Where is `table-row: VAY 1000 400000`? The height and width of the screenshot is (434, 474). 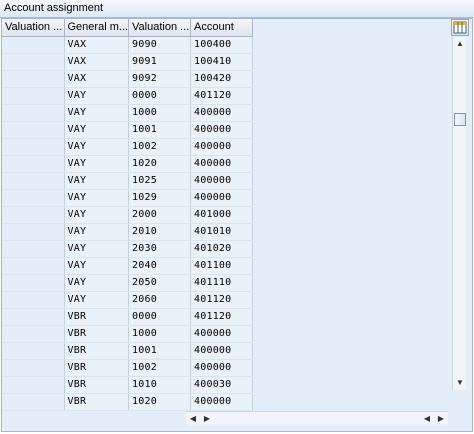 table-row: VAY 1000 400000 is located at coordinates (128, 113).